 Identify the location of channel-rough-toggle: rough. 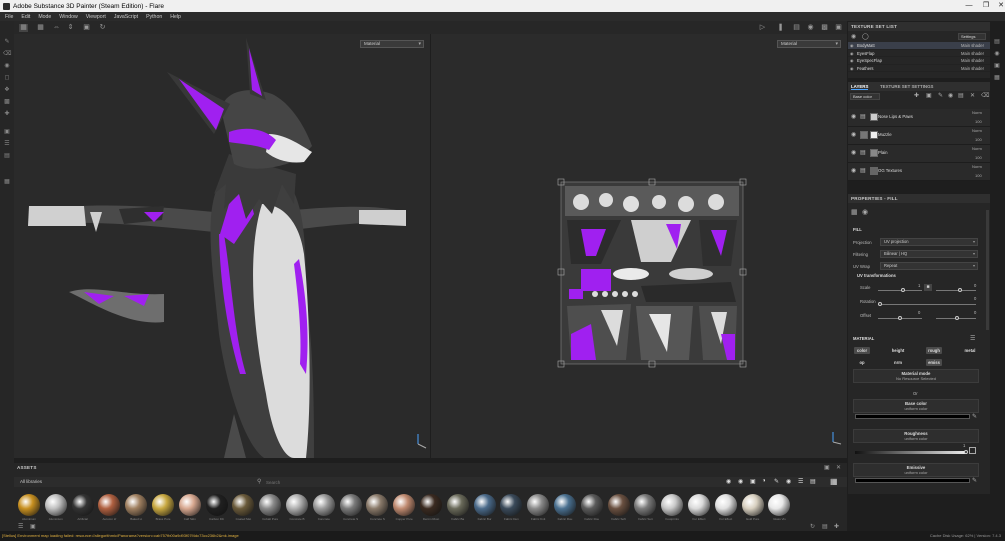
(934, 350).